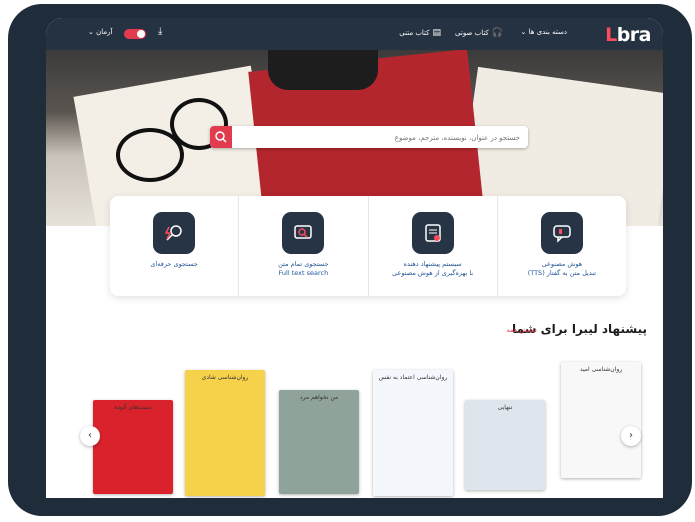  I want to click on book-title: روان‌شناسی امید, so click(601, 369).